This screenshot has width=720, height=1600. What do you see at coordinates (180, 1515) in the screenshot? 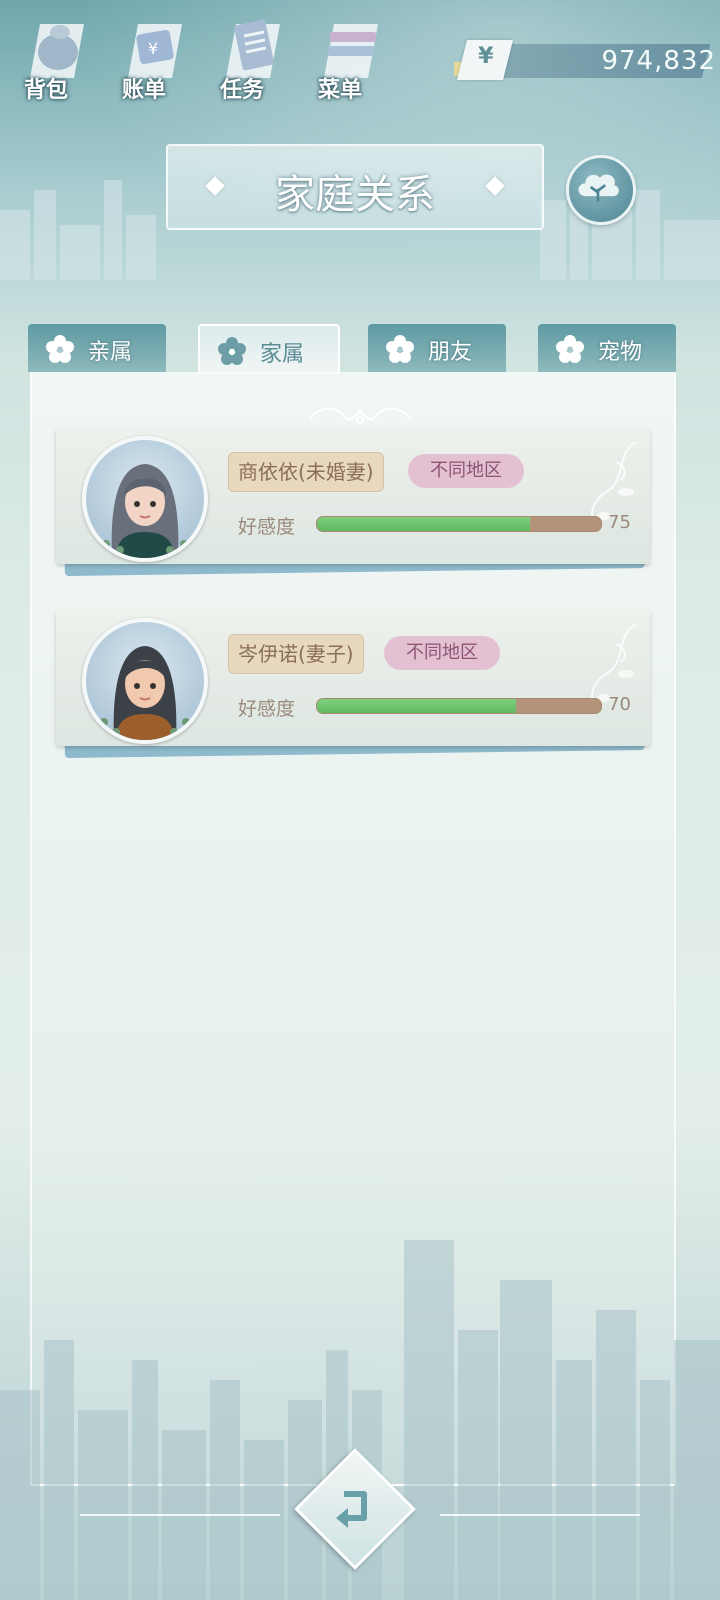
I see `divider-left` at bounding box center [180, 1515].